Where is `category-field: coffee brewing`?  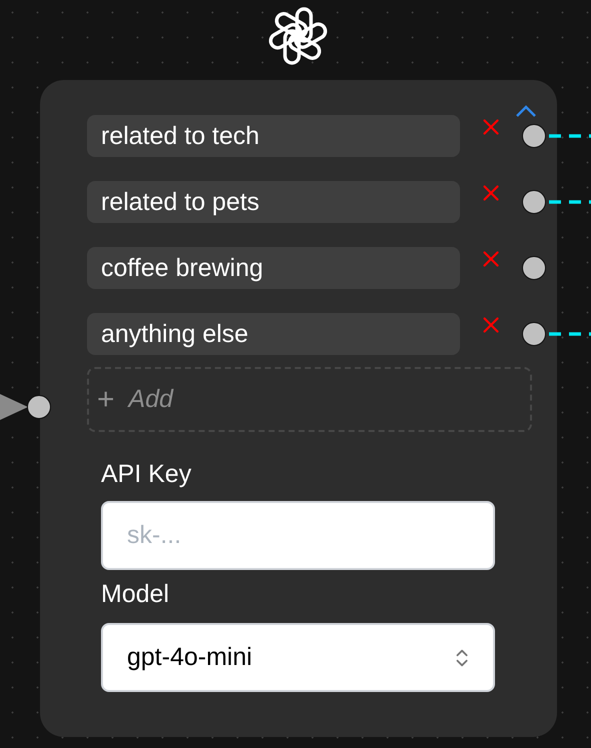
category-field: coffee brewing is located at coordinates (273, 268).